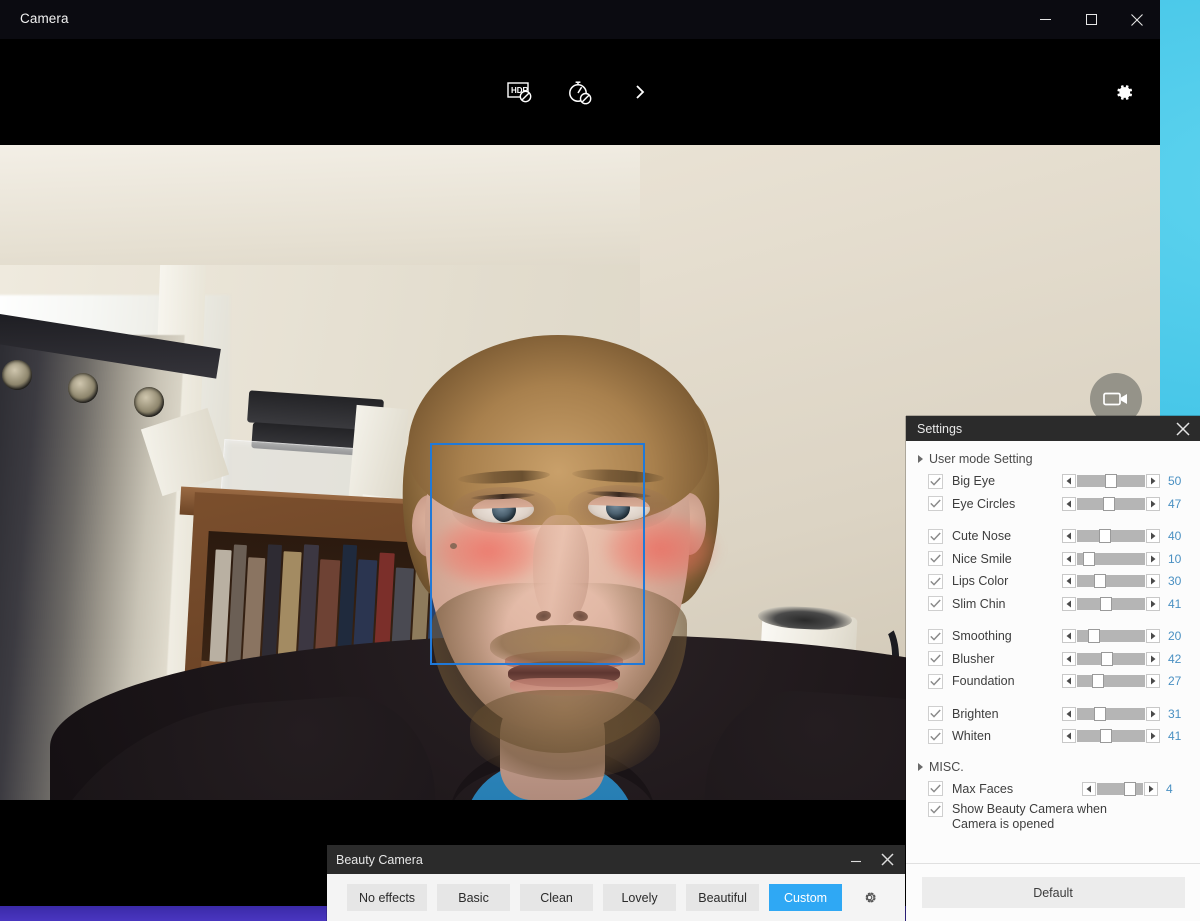 The width and height of the screenshot is (1200, 921). Describe the element at coordinates (1053, 736) in the screenshot. I see `setting-row-whiten: Whiten 41` at that location.